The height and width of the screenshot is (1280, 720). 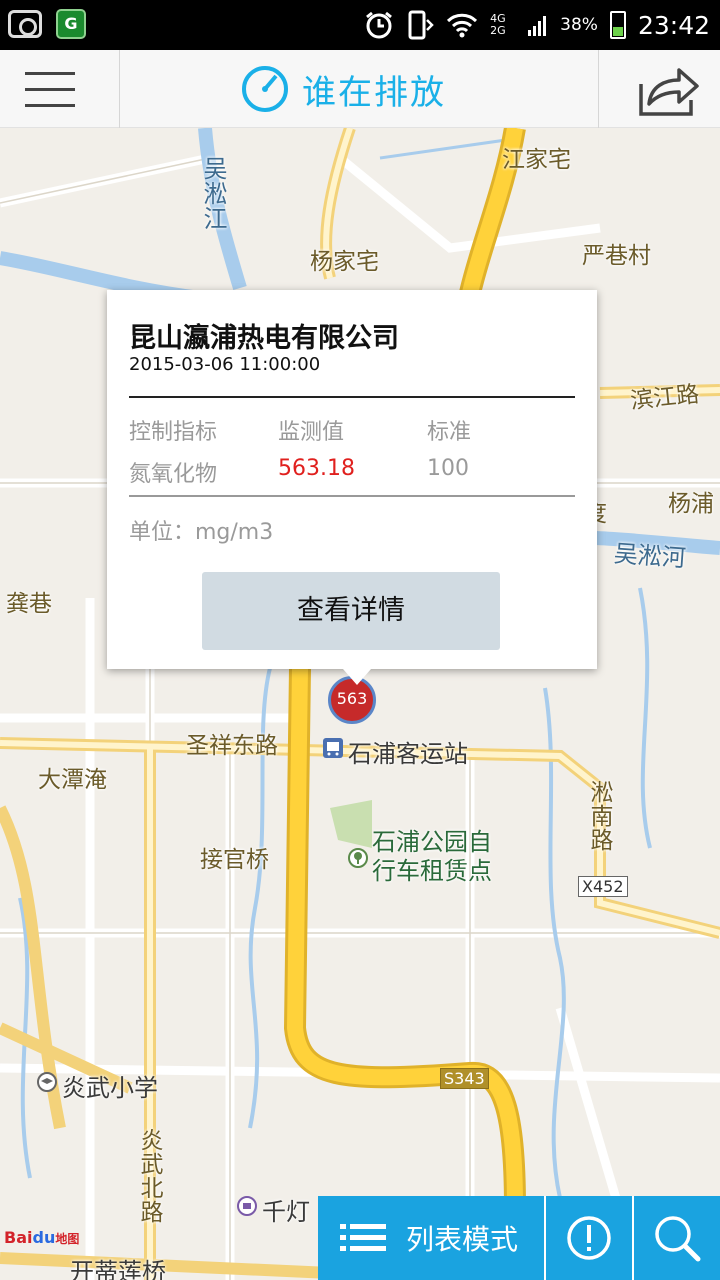 What do you see at coordinates (316, 468) in the screenshot?
I see `measured-value: 563.18` at bounding box center [316, 468].